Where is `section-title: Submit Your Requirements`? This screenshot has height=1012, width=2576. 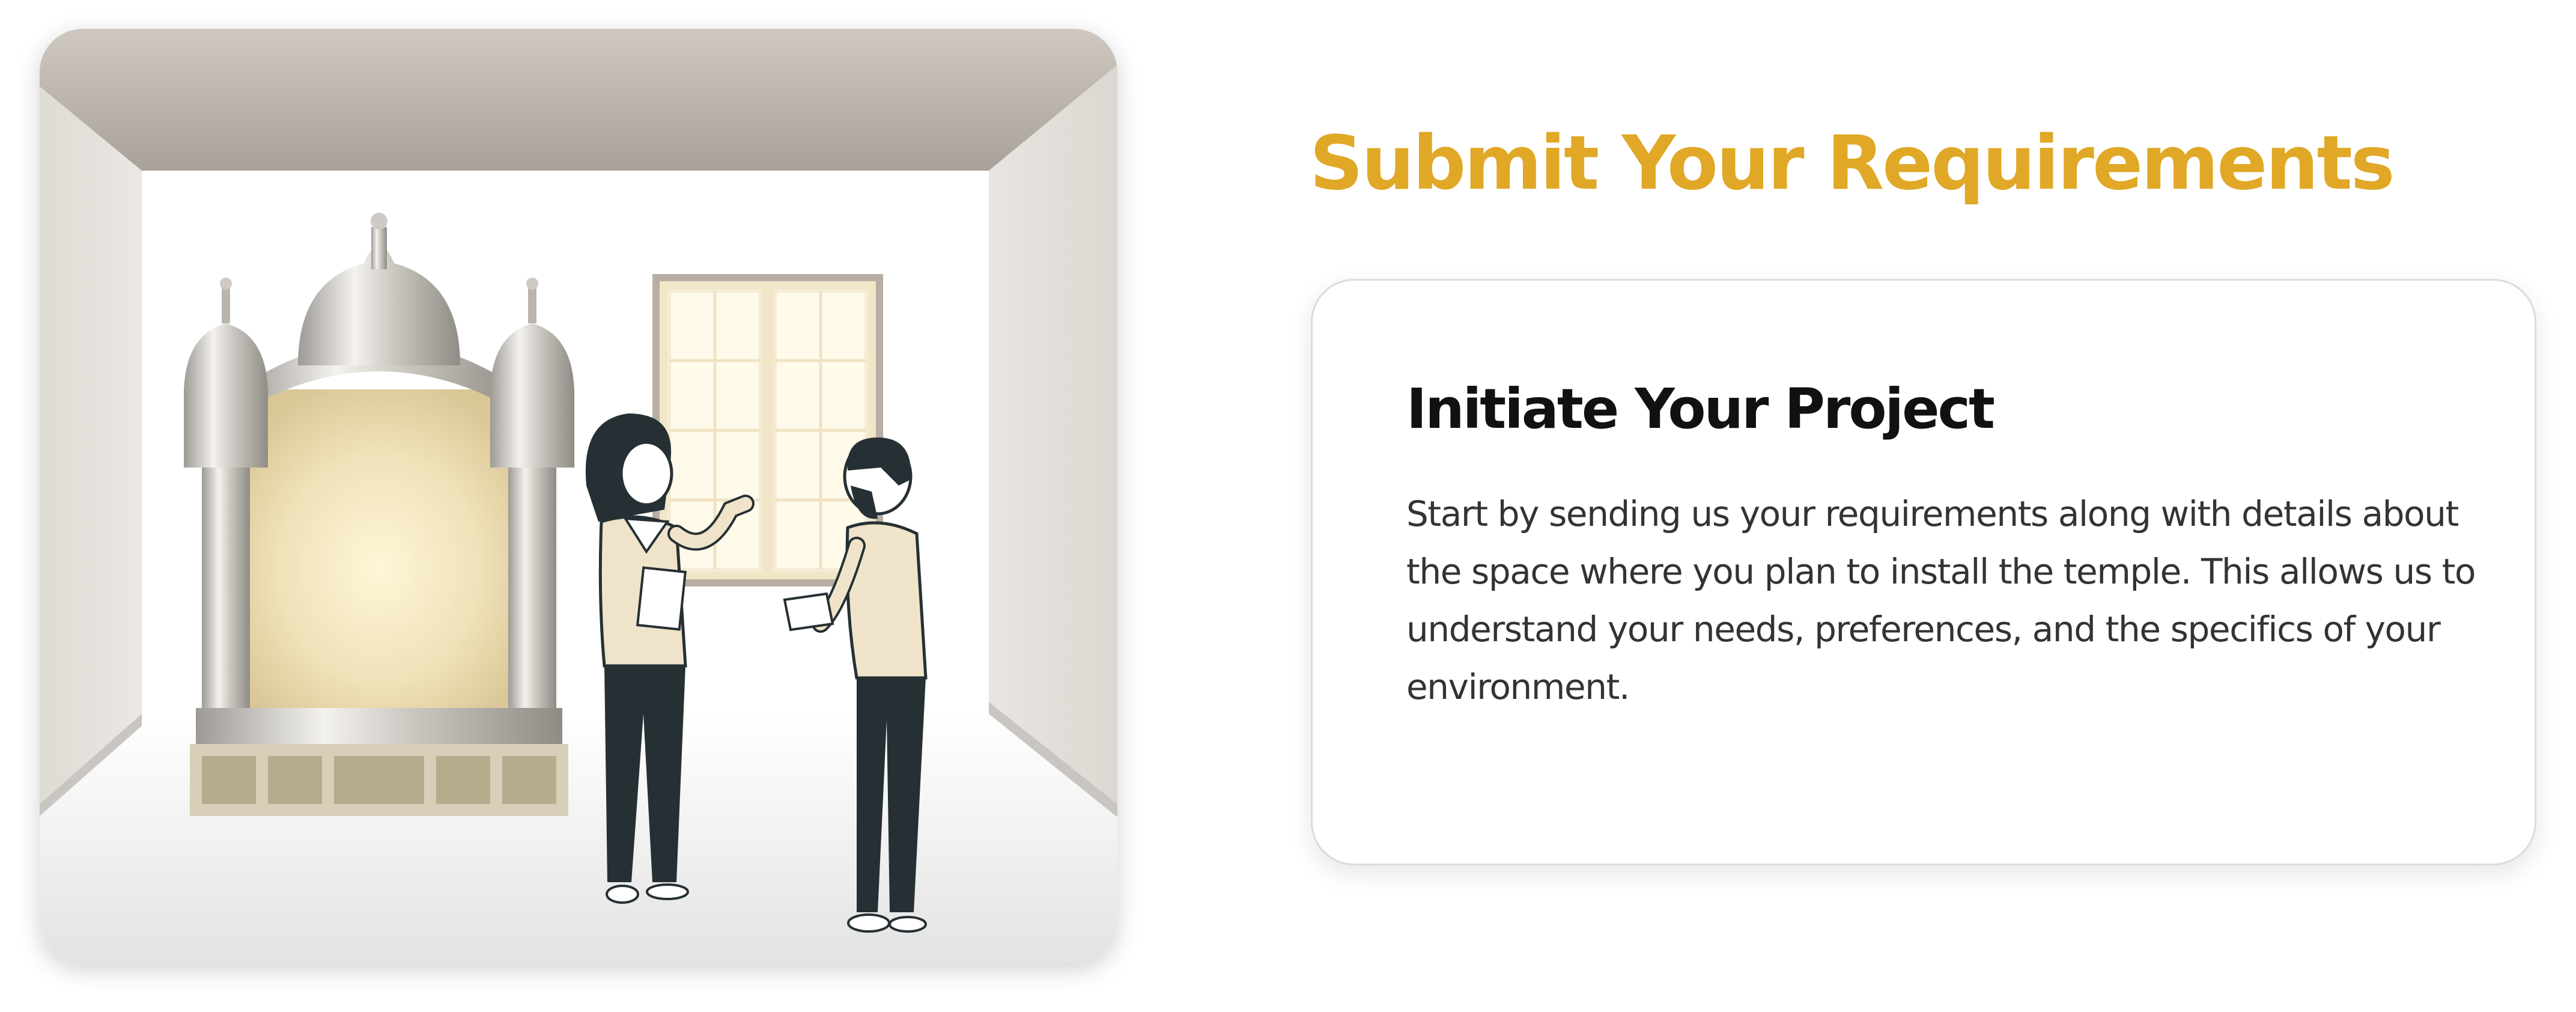 section-title: Submit Your Requirements is located at coordinates (1852, 163).